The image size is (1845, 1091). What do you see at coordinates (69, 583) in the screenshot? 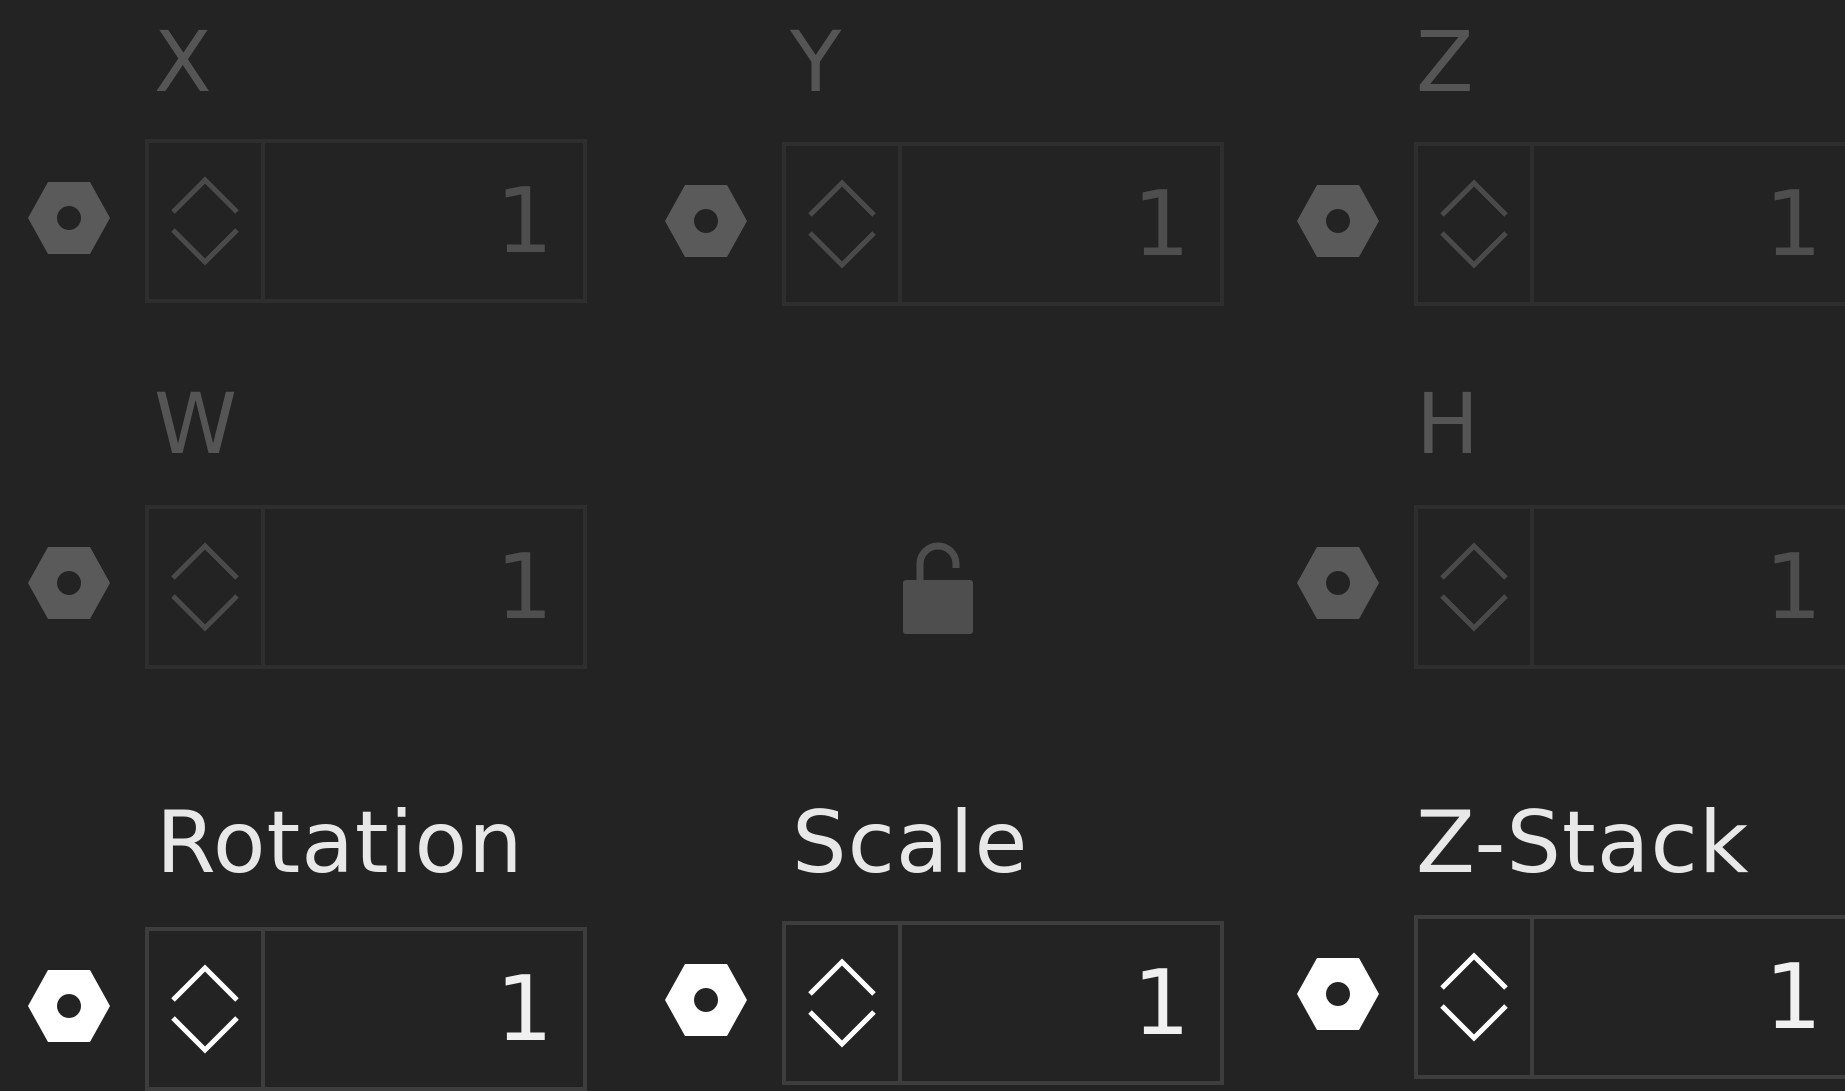
I see `w-keyframe-icon` at bounding box center [69, 583].